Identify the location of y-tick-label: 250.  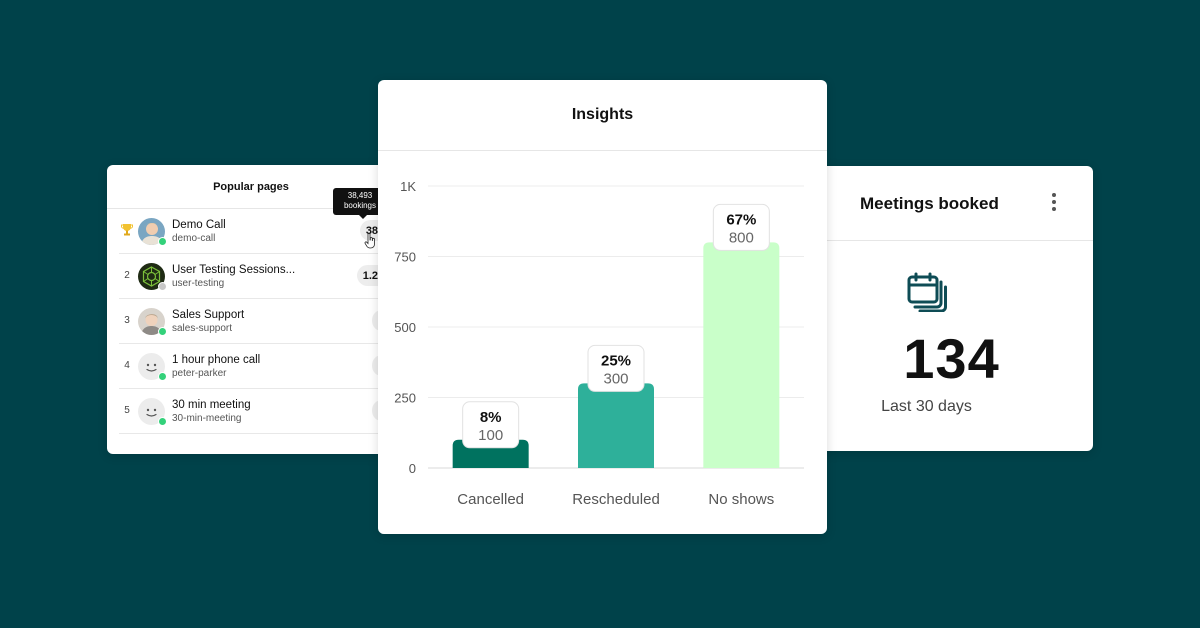
(405, 398).